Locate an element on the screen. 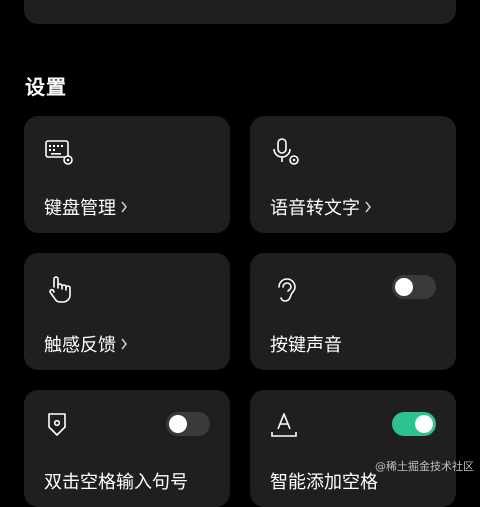 The width and height of the screenshot is (480, 507). watermark: @稀土掘金技术社区 is located at coordinates (424, 466).